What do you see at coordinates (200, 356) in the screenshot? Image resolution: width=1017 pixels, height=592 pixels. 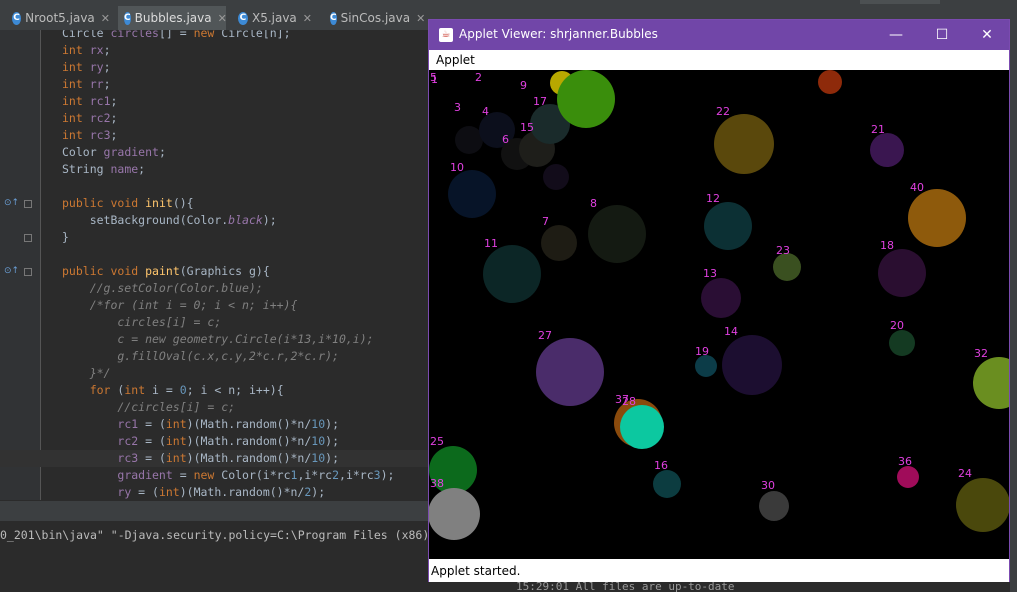 I see `code-line-text: g.fillOval(c.x,c.y,2*c.r,2*c.r);` at bounding box center [200, 356].